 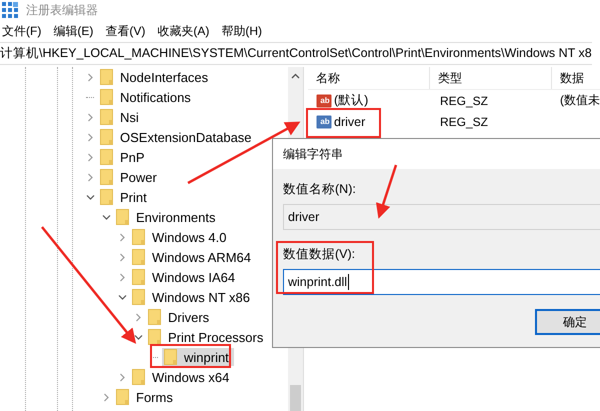 I want to click on ok-button: 确定, so click(x=567, y=322).